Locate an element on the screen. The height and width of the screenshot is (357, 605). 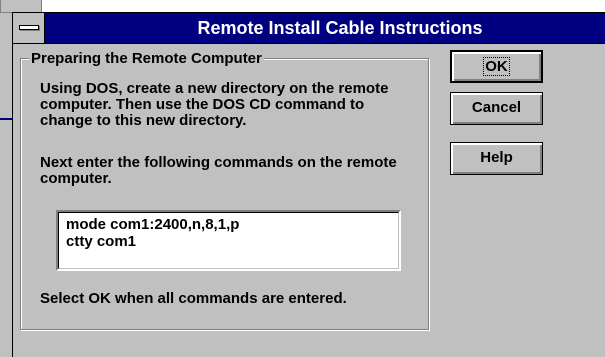
cancel-button: Cancel is located at coordinates (496, 108).